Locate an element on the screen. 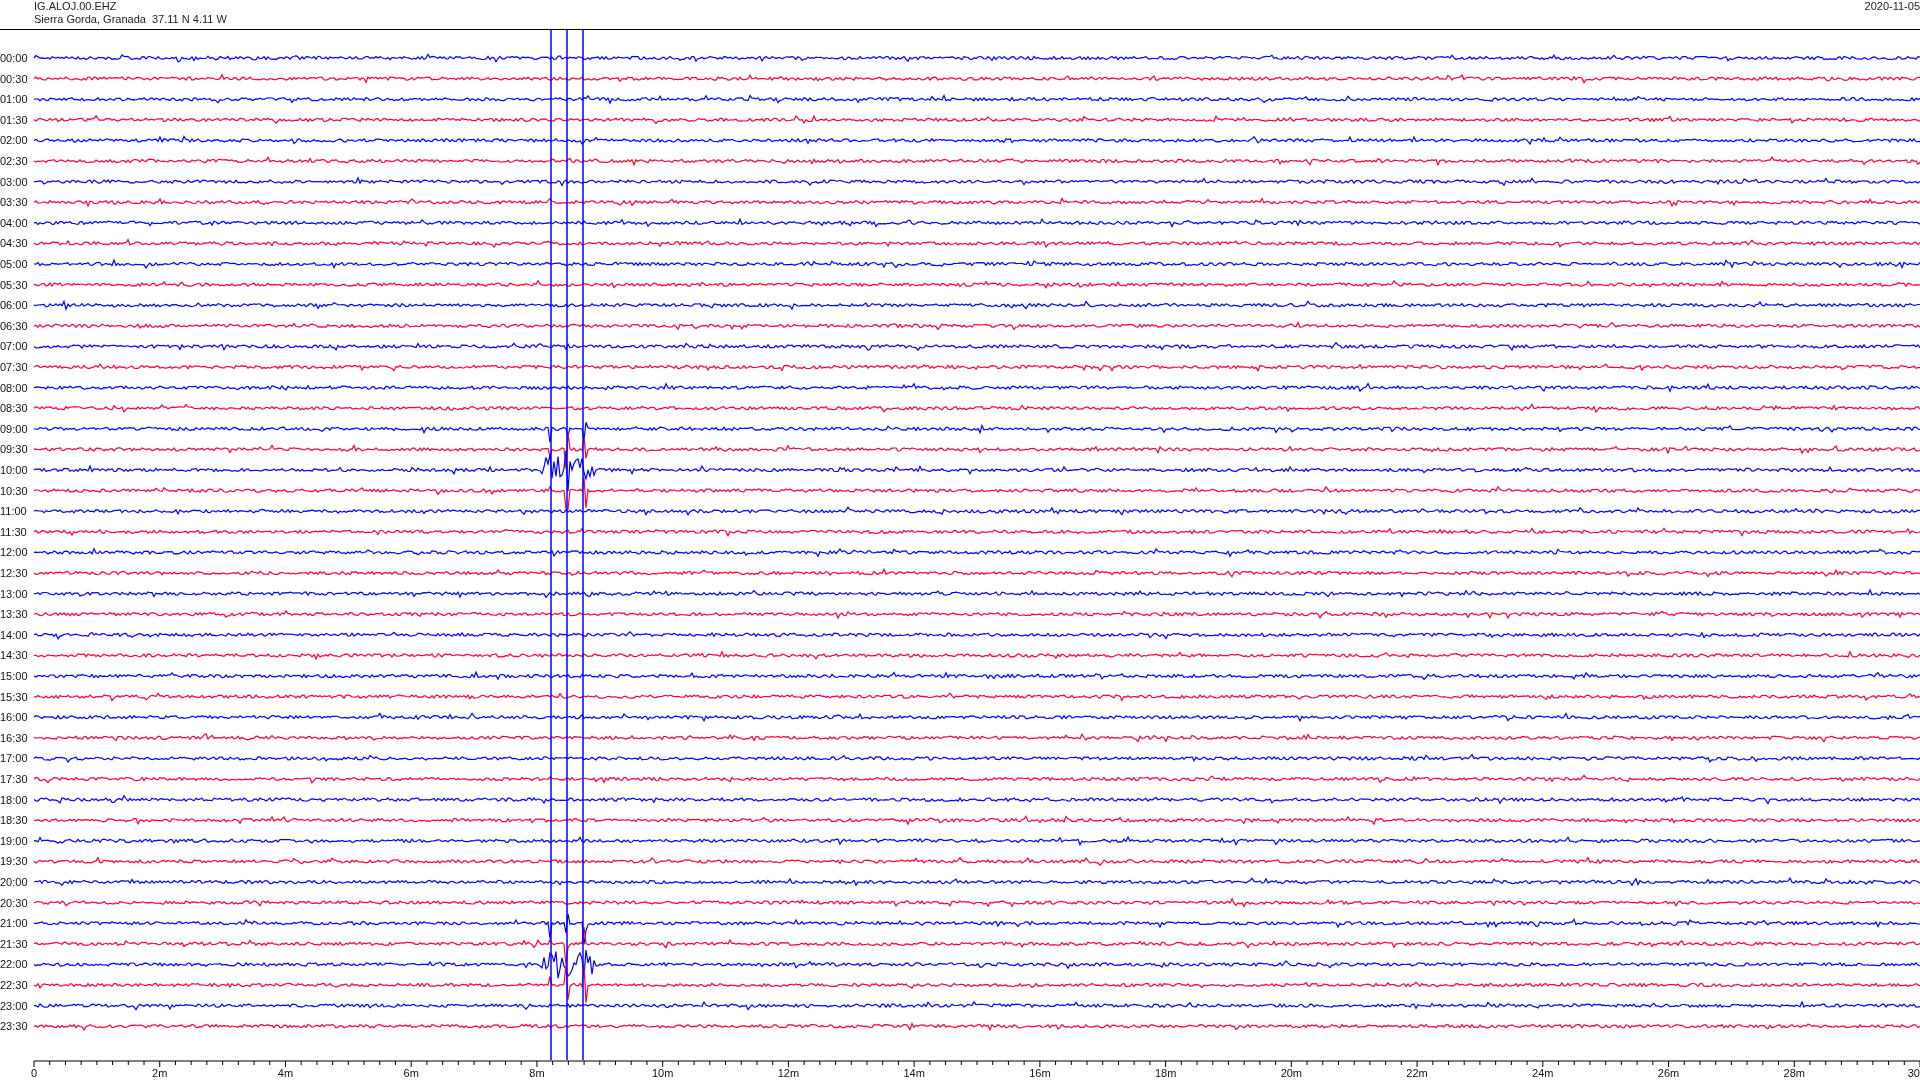 The image size is (1920, 1080). time-label: 14:00 is located at coordinates (14, 634).